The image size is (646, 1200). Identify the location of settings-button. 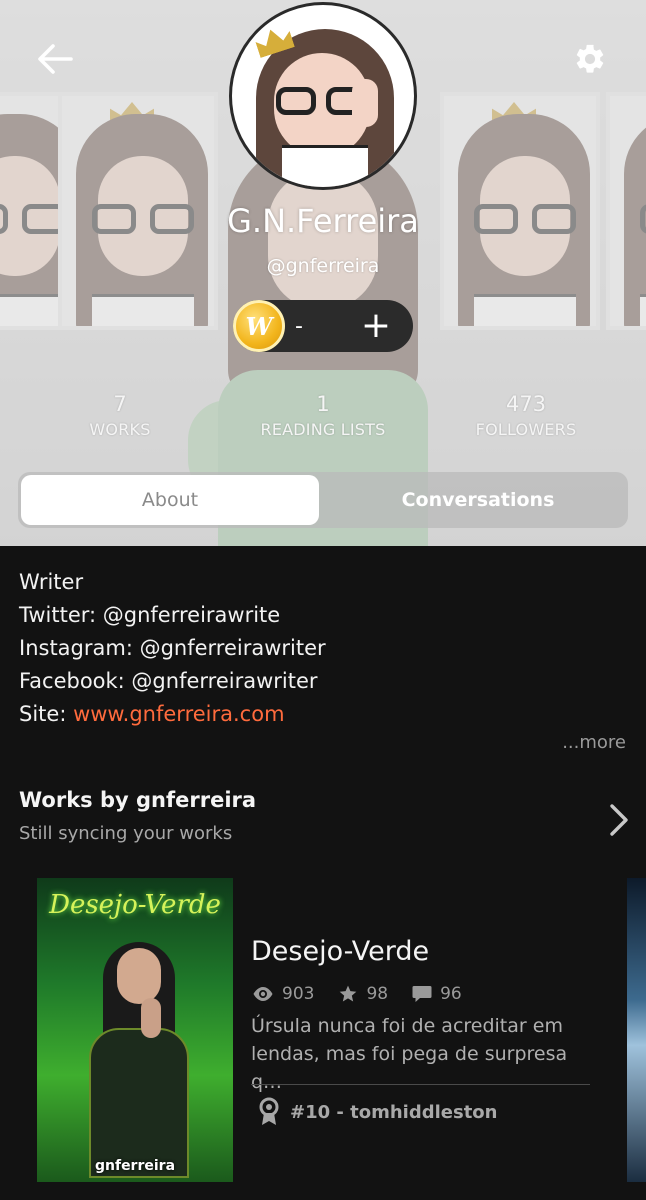
(590, 59).